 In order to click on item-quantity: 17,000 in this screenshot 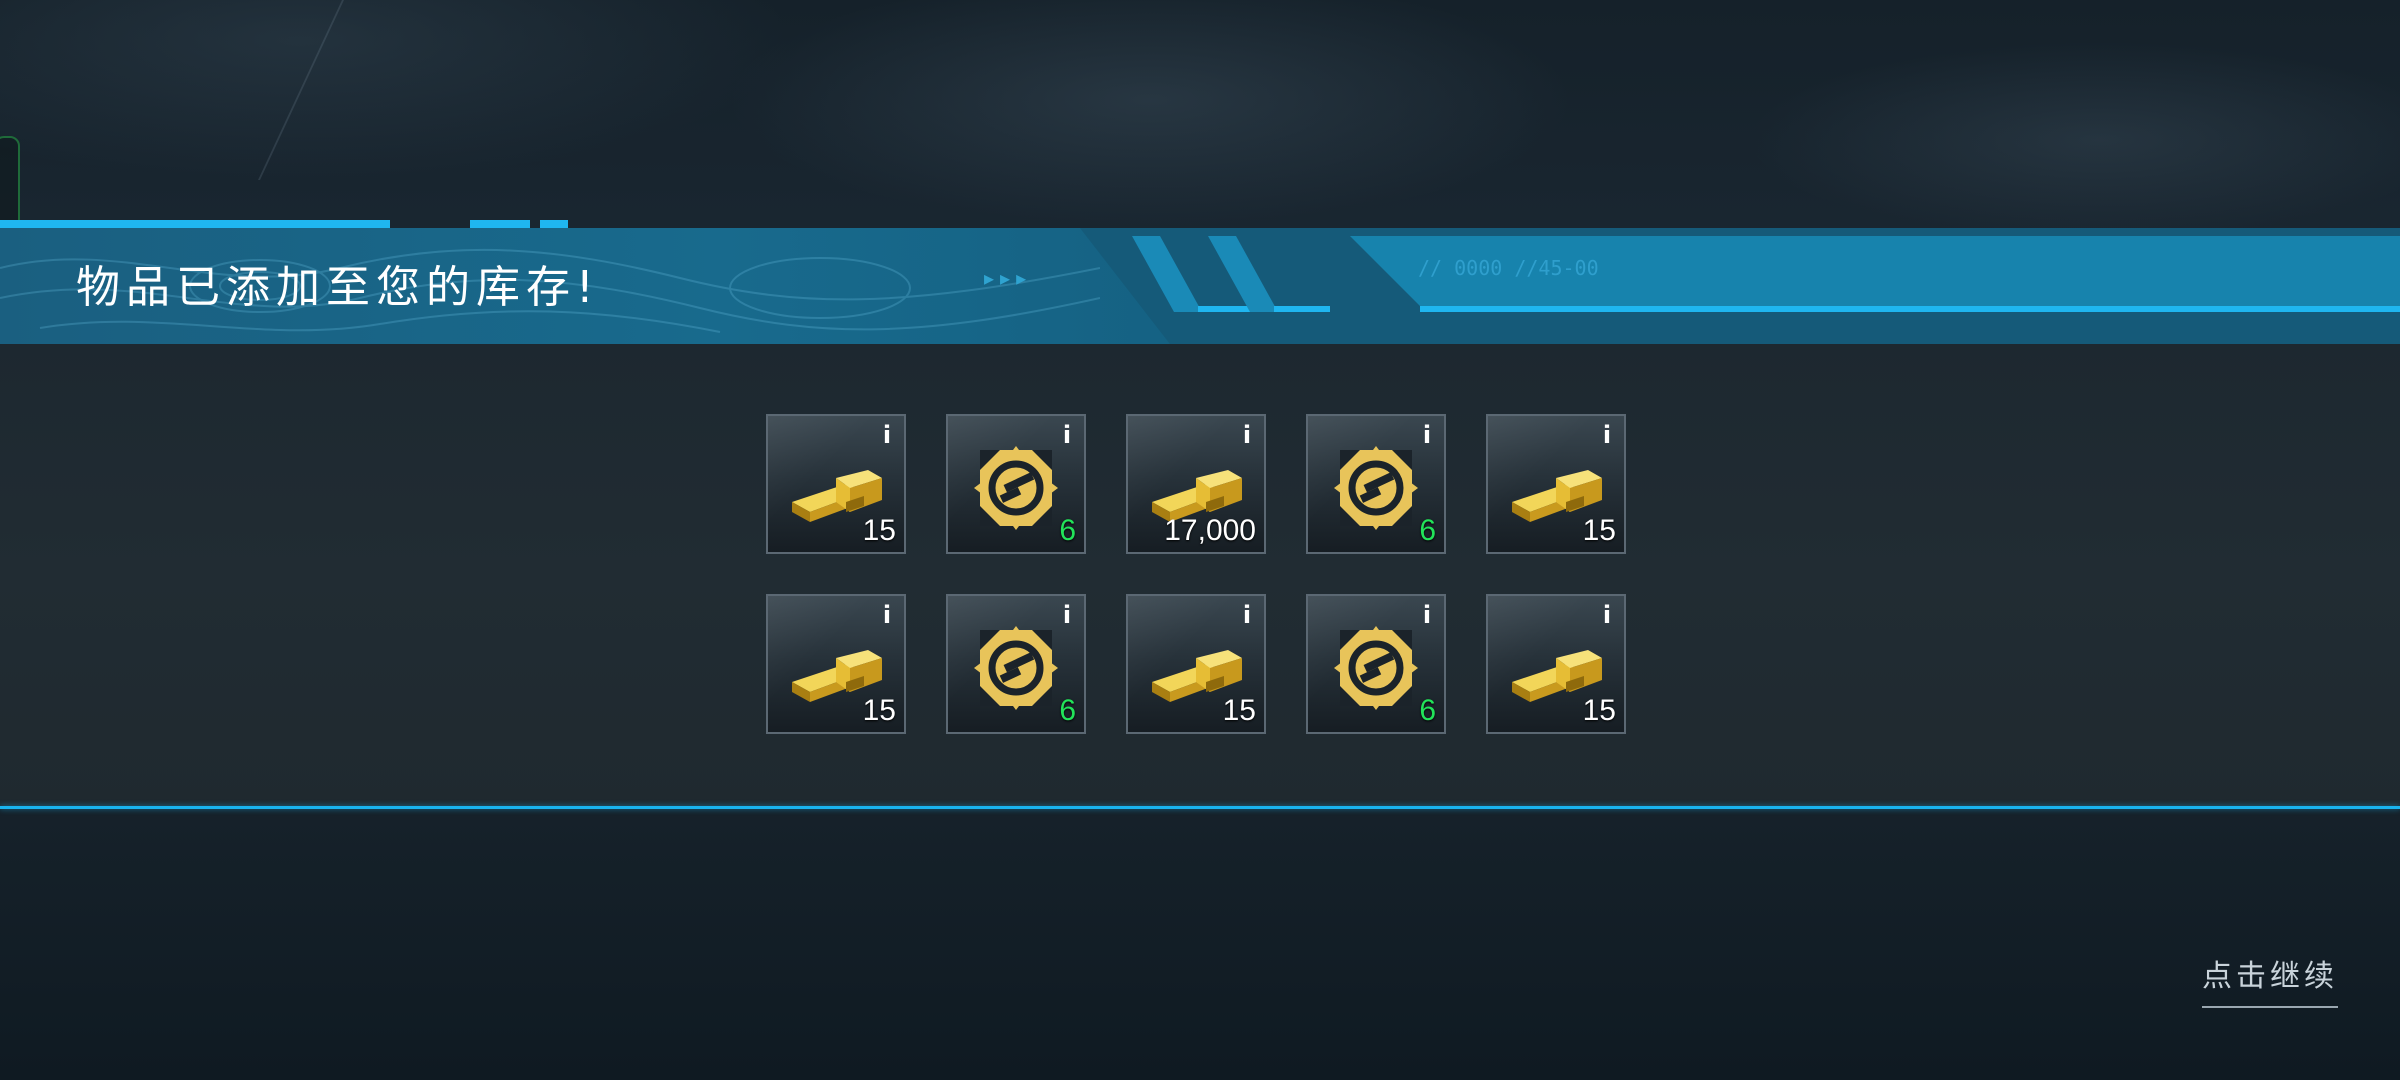, I will do `click(1210, 530)`.